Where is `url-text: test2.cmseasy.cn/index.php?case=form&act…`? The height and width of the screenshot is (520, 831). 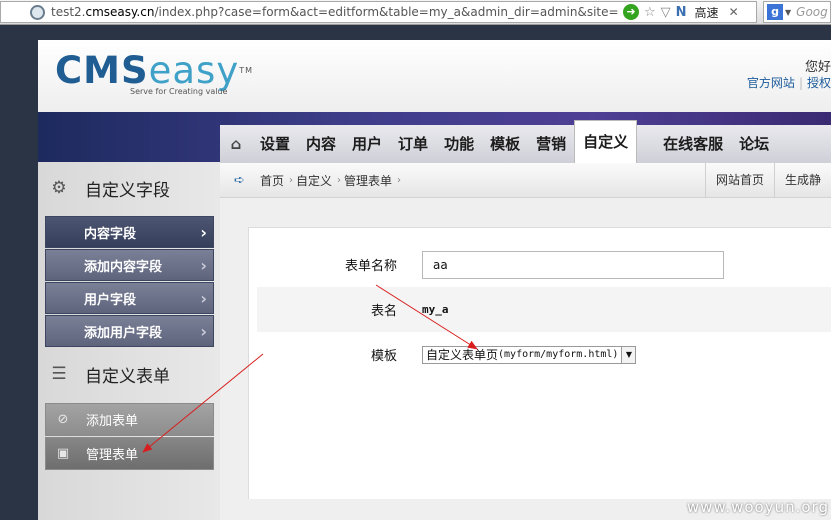 url-text: test2.cmseasy.cn/index.php?case=form&act… is located at coordinates (335, 12).